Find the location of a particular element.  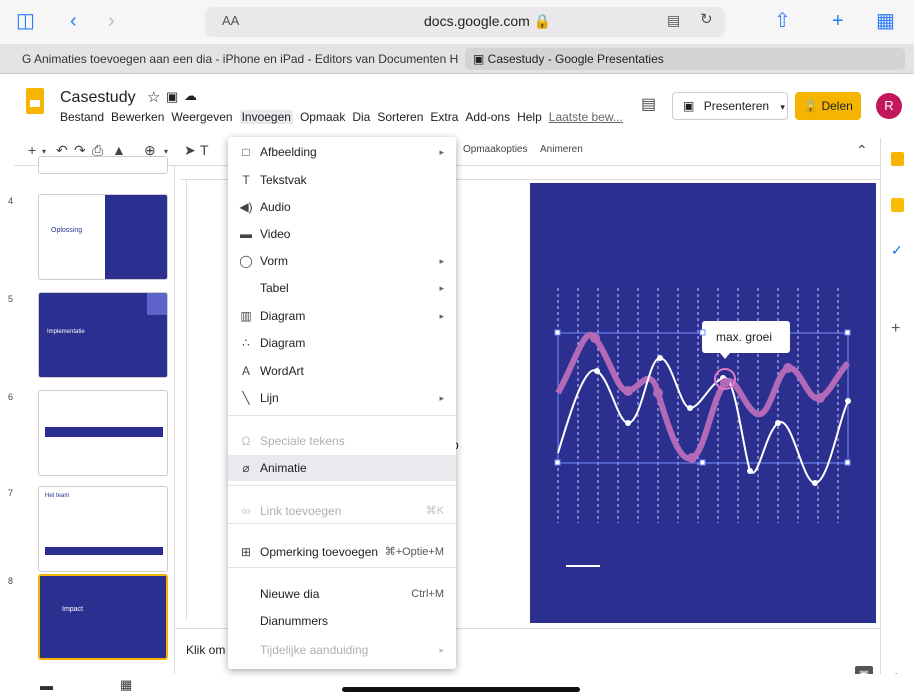

tabs-overview-icon: ▦ is located at coordinates (885, 21).